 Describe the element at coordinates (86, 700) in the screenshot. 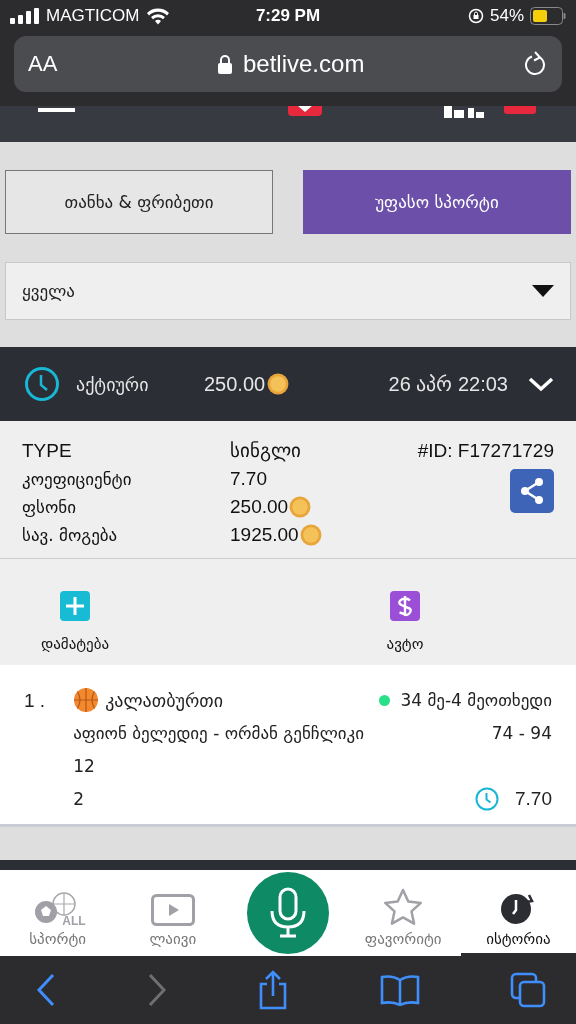

I see `basketball-icon` at that location.